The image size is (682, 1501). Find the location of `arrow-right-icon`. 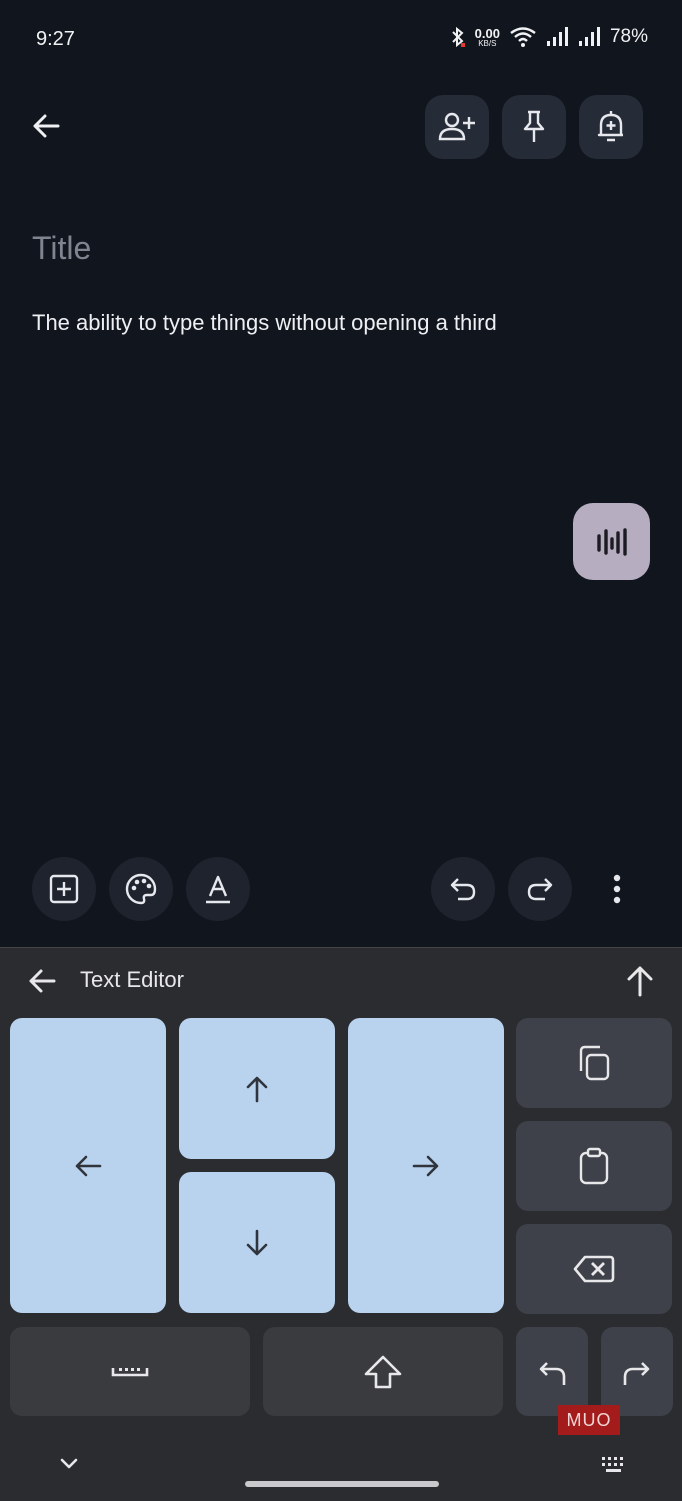

arrow-right-icon is located at coordinates (425, 1165).